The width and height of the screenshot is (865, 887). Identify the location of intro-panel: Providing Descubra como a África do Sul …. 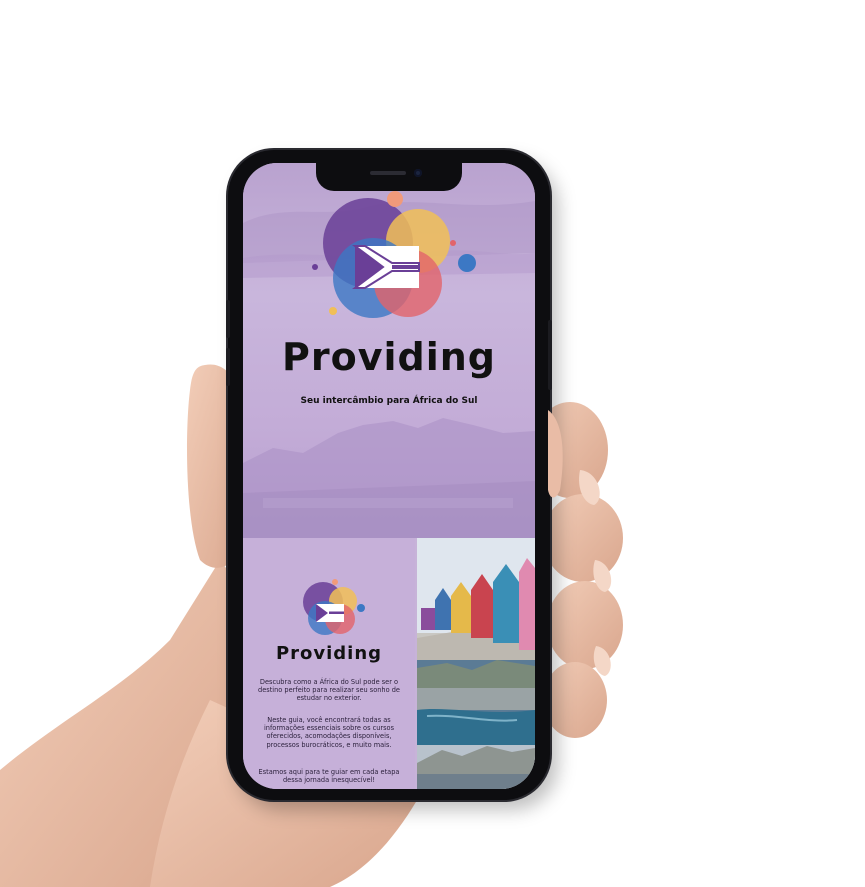
(329, 663).